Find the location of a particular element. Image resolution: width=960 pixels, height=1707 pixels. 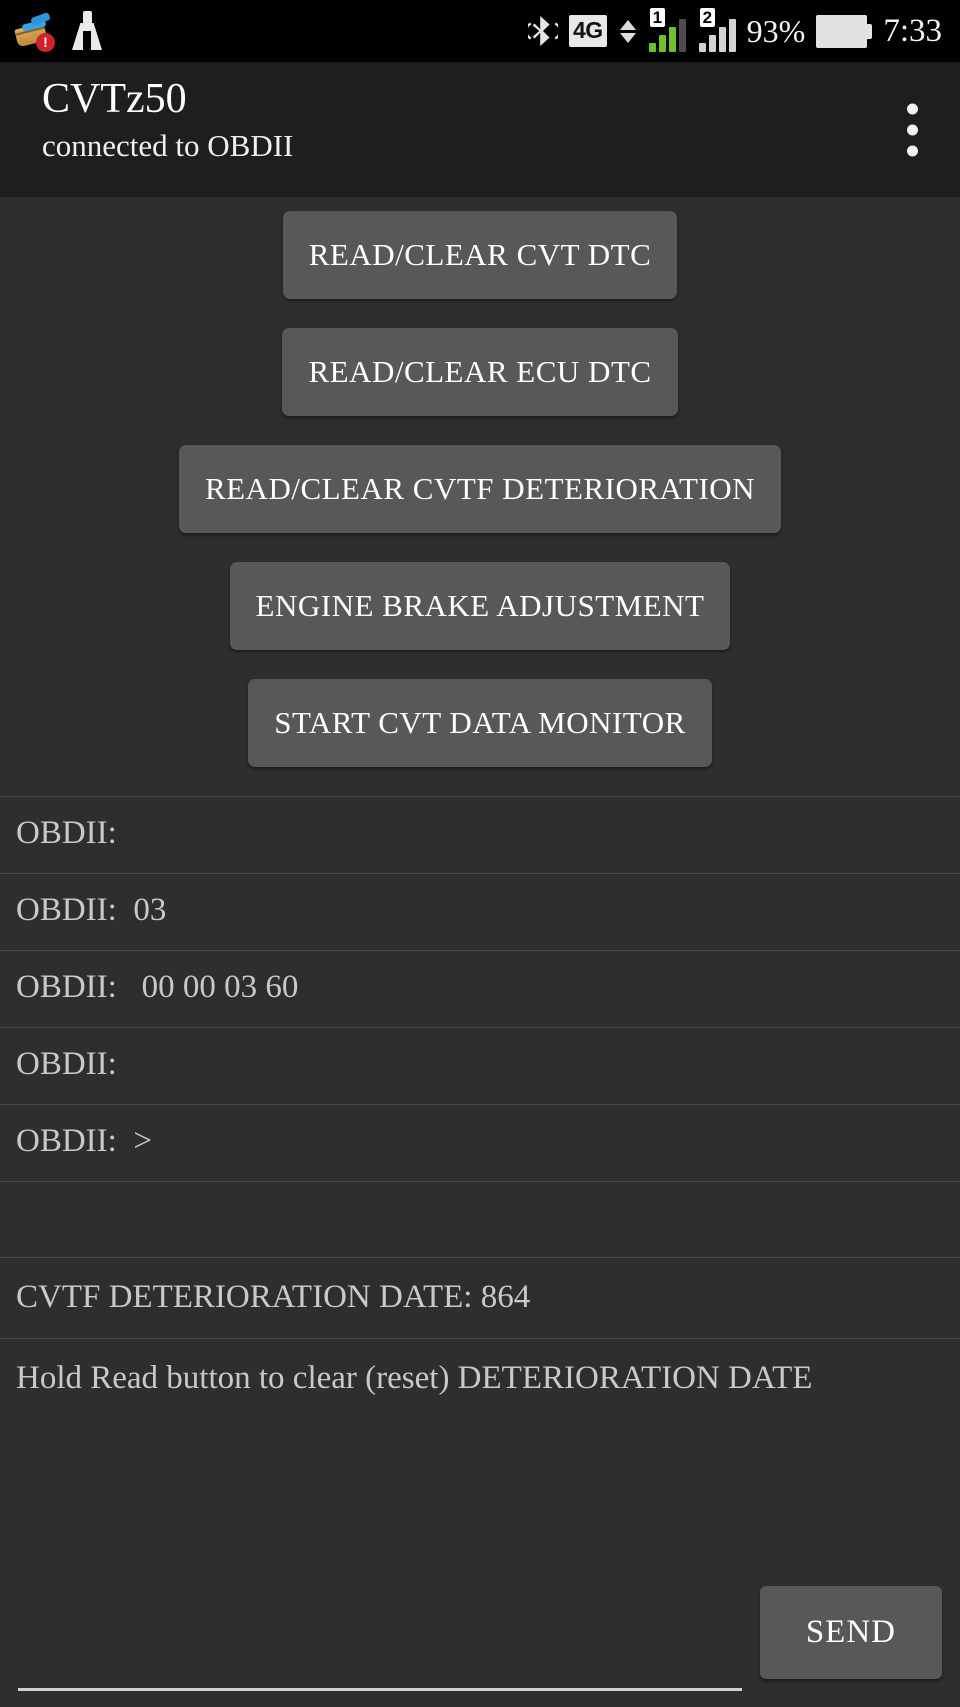

sim1-signal-icon: 1 is located at coordinates (667, 30).